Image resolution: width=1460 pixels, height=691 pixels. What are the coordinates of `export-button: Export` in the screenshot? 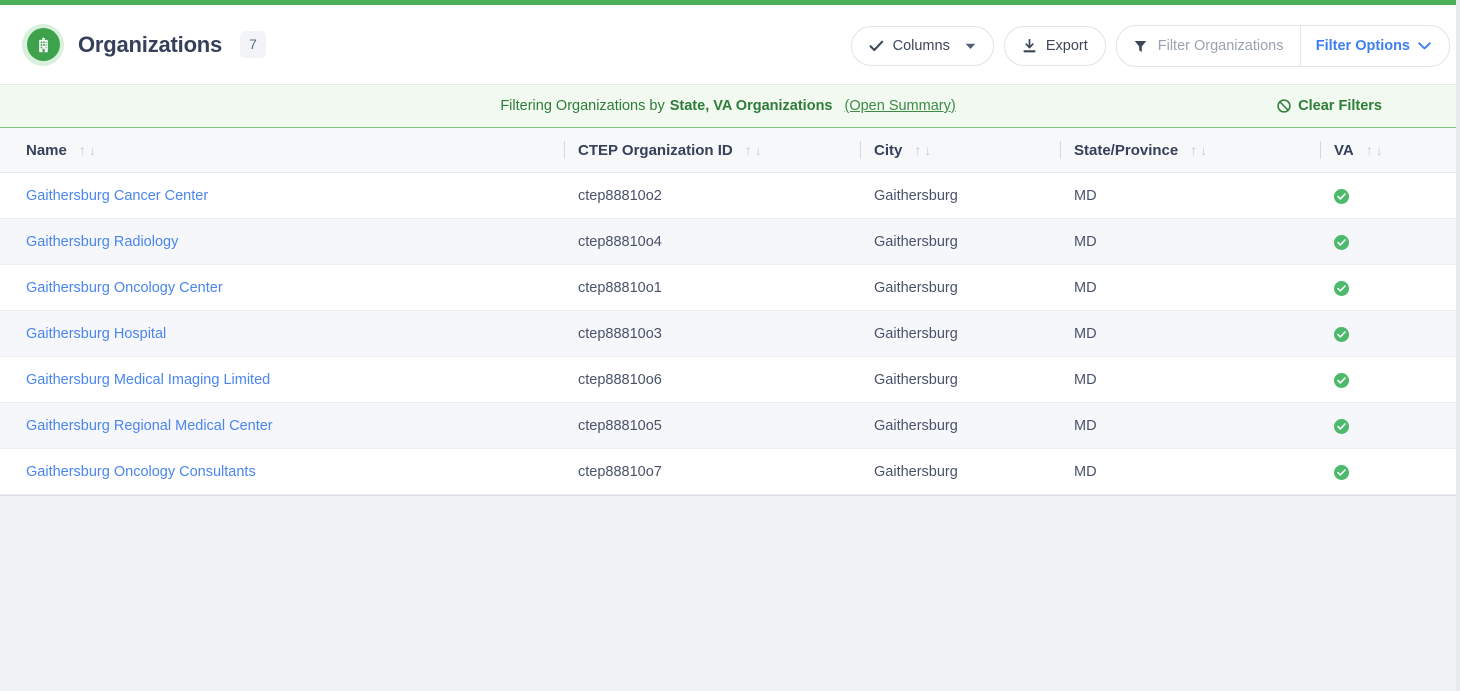 It's located at (1054, 46).